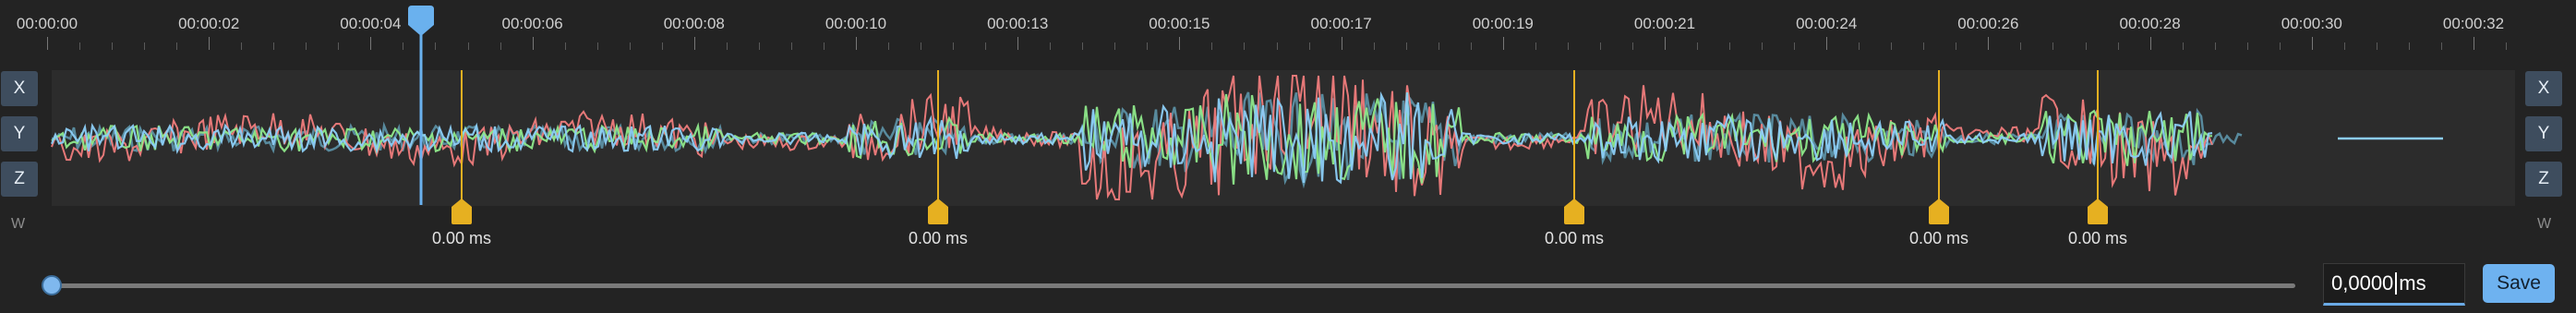  What do you see at coordinates (2362, 283) in the screenshot?
I see `offset-value: 0,0000` at bounding box center [2362, 283].